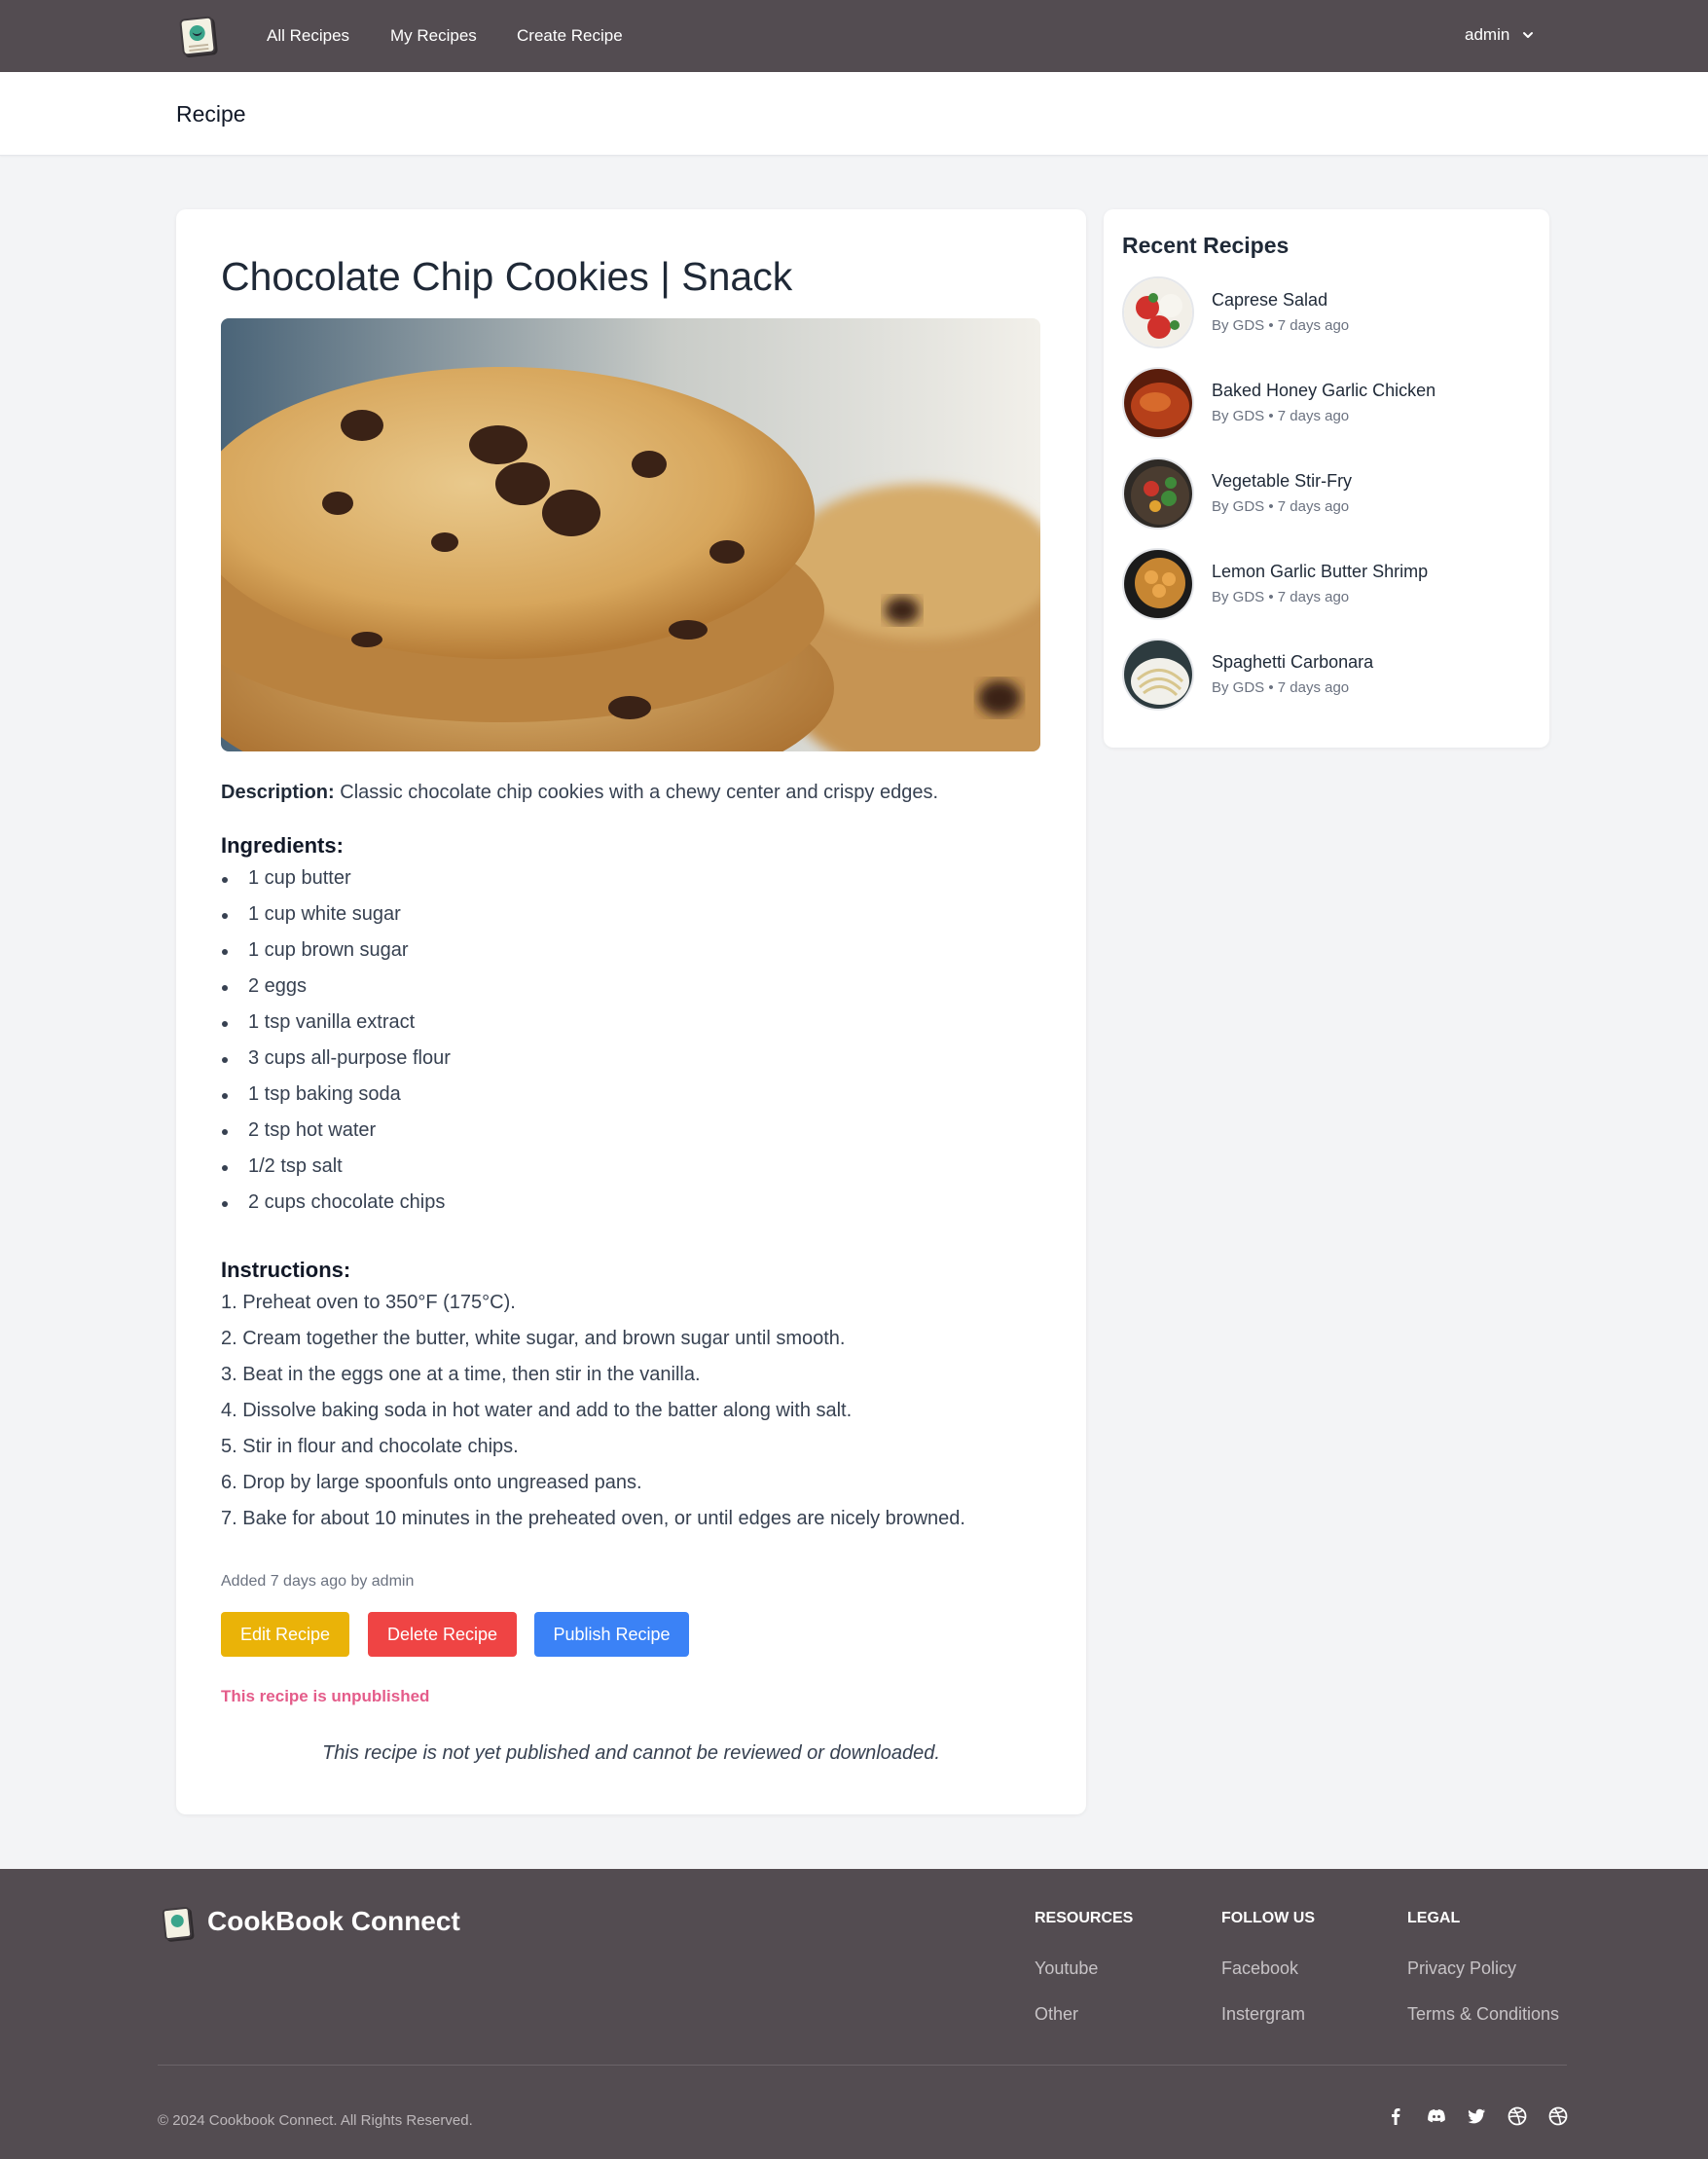 This screenshot has height=2159, width=1708. I want to click on recent-recipe-name: Caprese Salad, so click(1269, 300).